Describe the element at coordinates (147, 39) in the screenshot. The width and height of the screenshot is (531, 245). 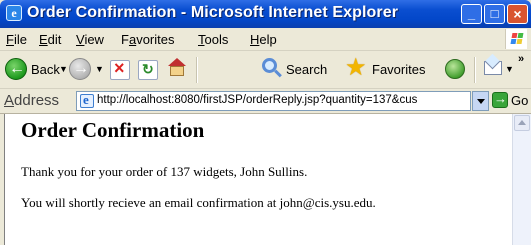
I see `menu-favorites: Favorites` at that location.